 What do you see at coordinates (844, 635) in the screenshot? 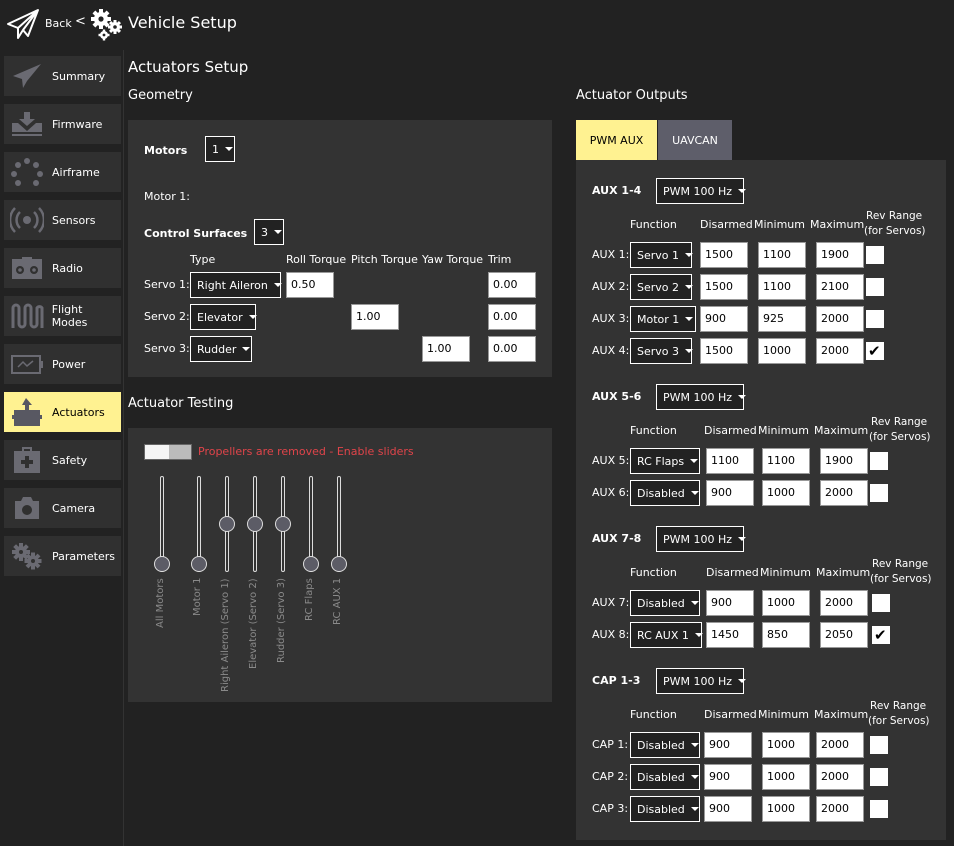
I see `maximum-input: 2050` at bounding box center [844, 635].